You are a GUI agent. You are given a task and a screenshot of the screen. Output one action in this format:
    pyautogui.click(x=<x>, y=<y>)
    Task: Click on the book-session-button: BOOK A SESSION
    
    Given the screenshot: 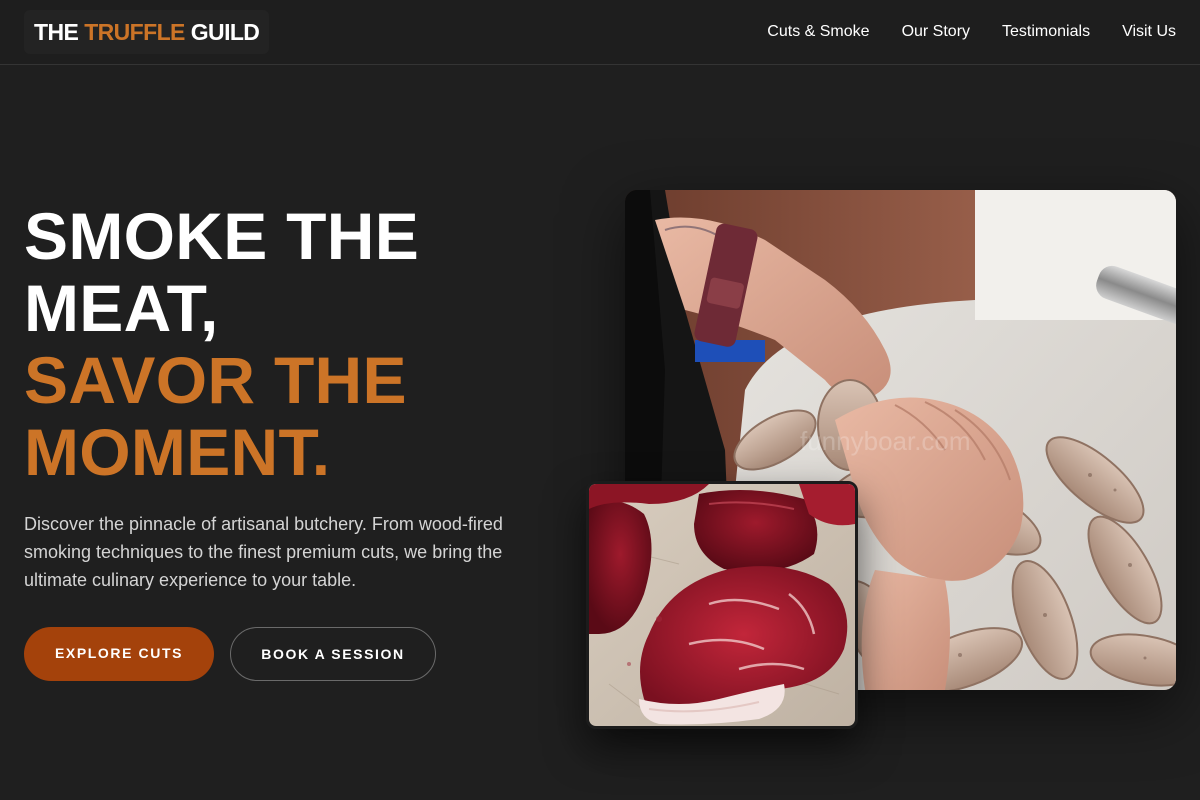 What is the action you would take?
    pyautogui.click(x=333, y=654)
    